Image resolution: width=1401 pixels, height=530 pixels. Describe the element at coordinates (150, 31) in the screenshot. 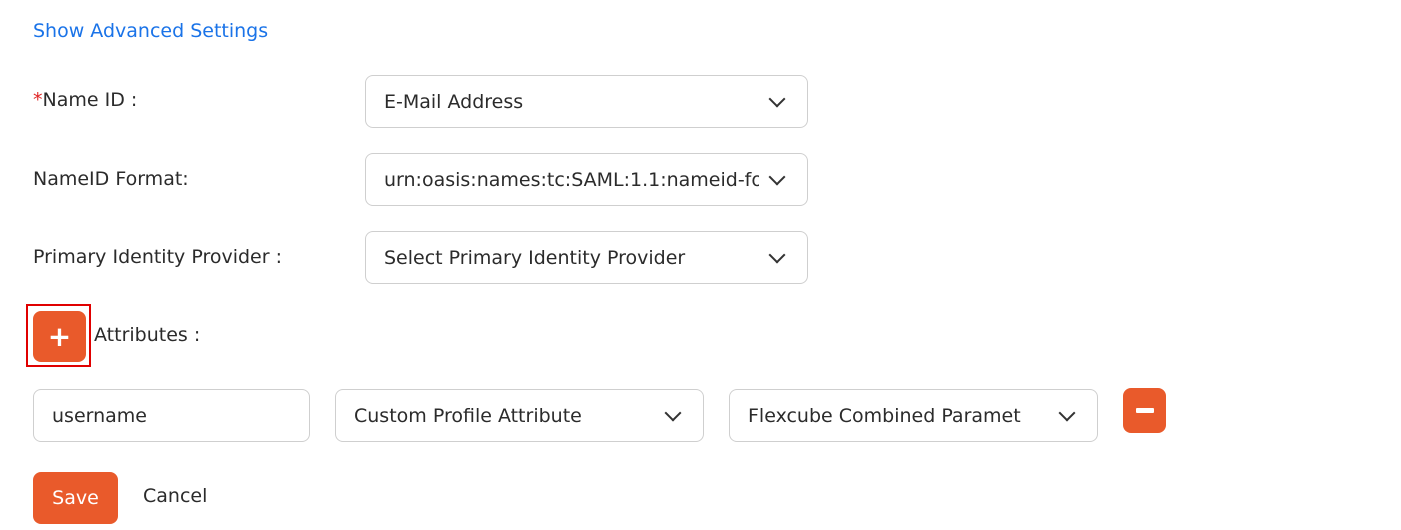

I see `show-advanced-settings-link: Show Advanced Settings` at that location.